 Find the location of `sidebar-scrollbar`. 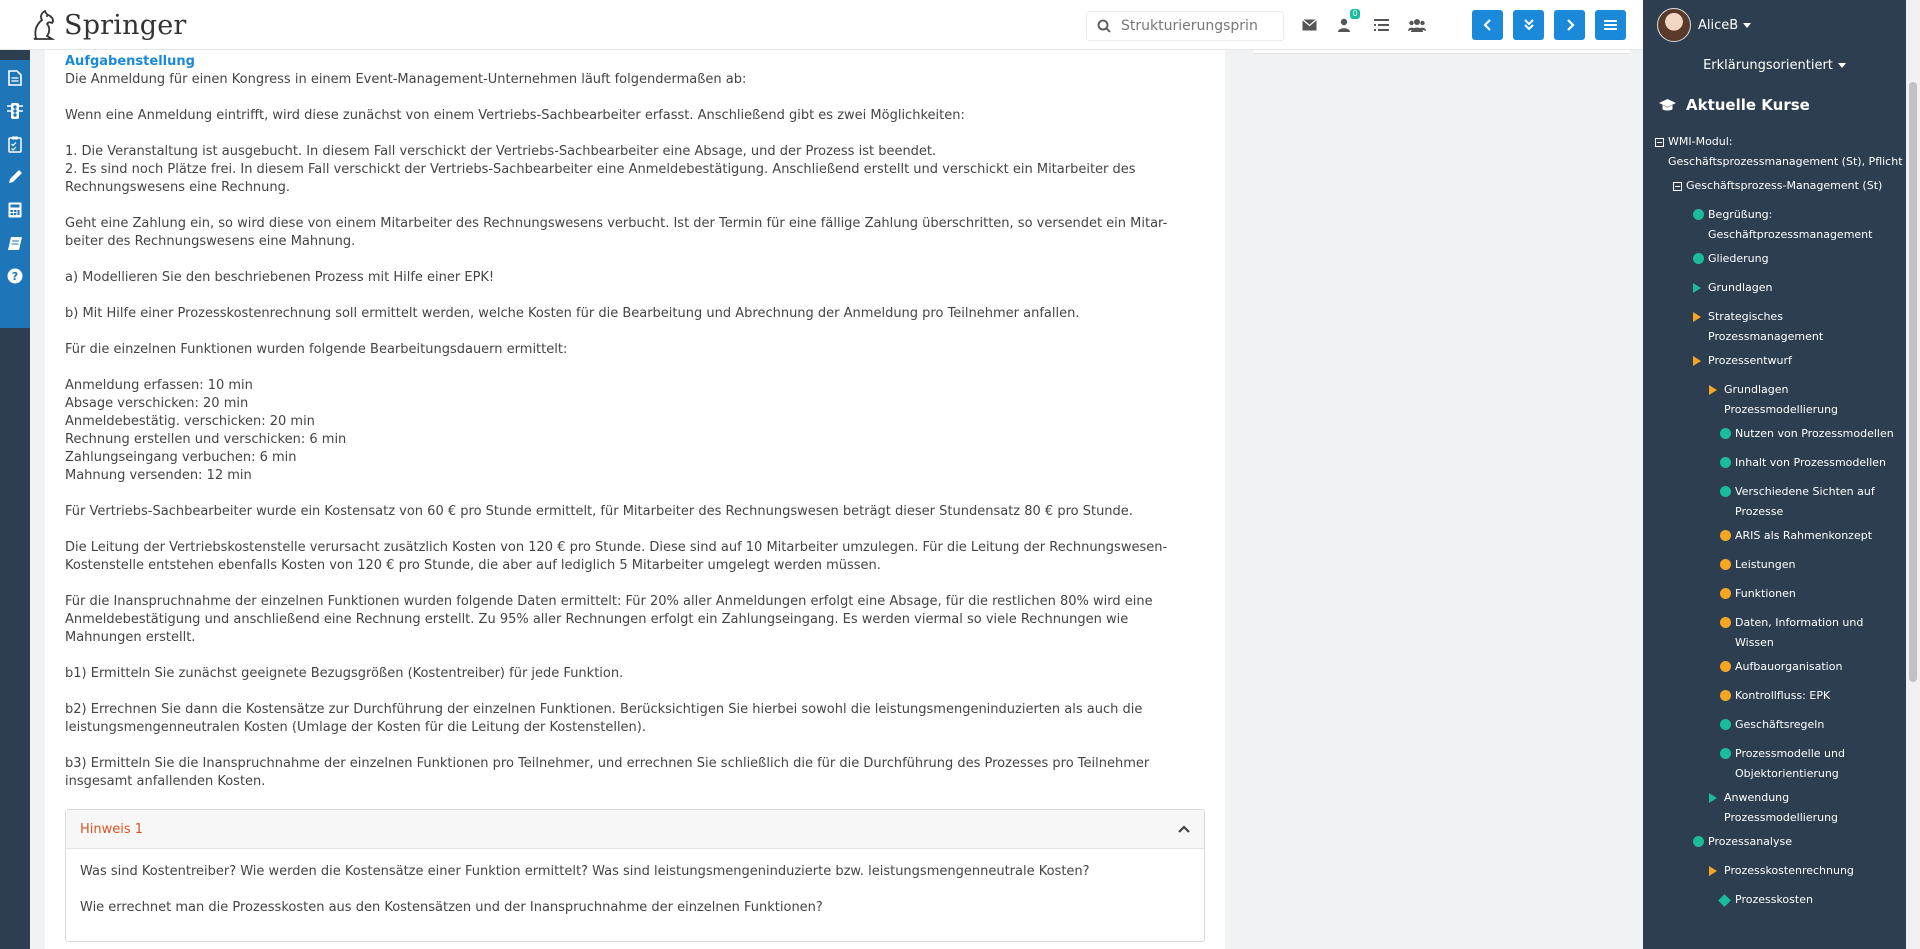

sidebar-scrollbar is located at coordinates (1913, 474).